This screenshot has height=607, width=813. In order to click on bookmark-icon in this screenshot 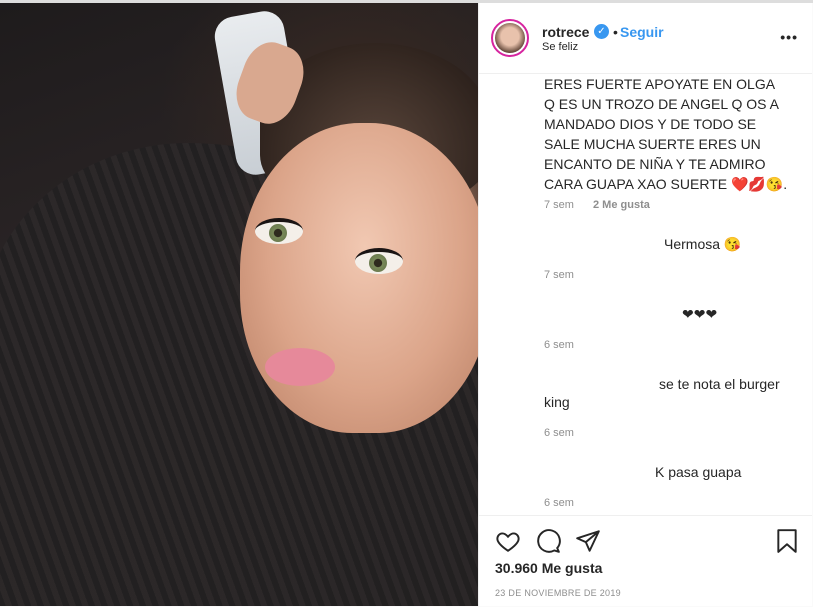, I will do `click(787, 541)`.